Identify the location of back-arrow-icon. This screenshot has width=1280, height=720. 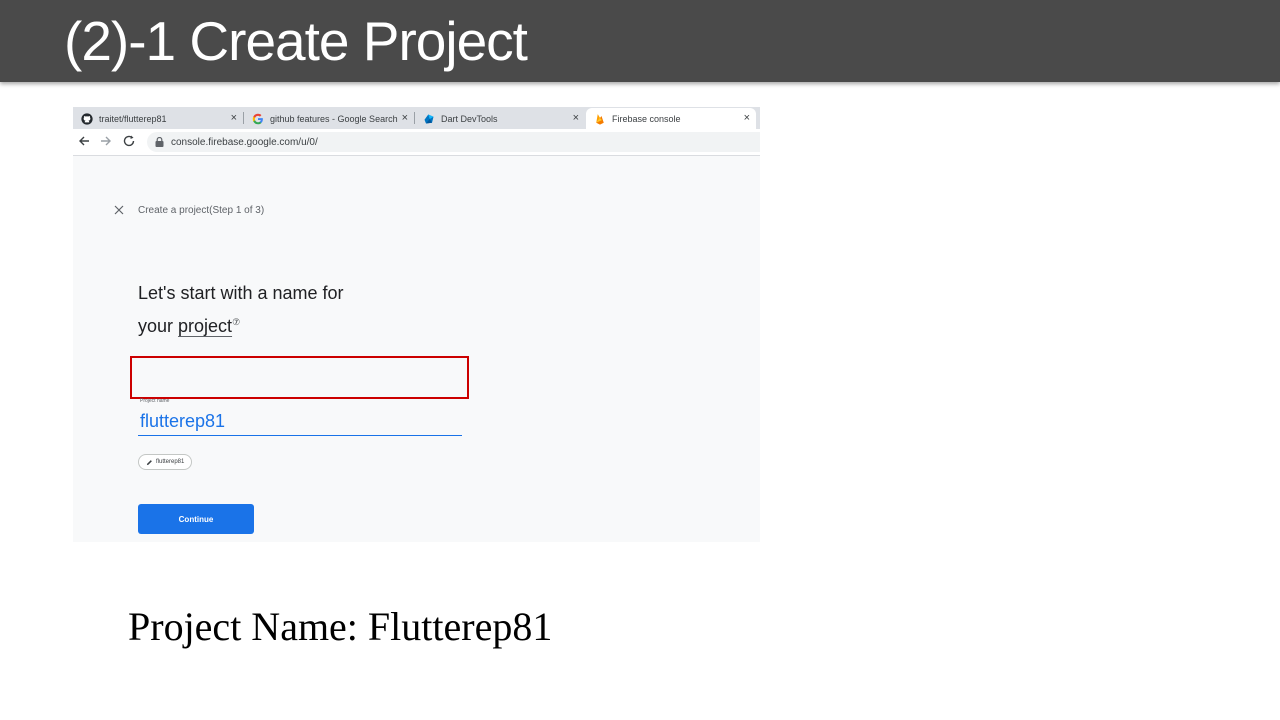
(84, 141).